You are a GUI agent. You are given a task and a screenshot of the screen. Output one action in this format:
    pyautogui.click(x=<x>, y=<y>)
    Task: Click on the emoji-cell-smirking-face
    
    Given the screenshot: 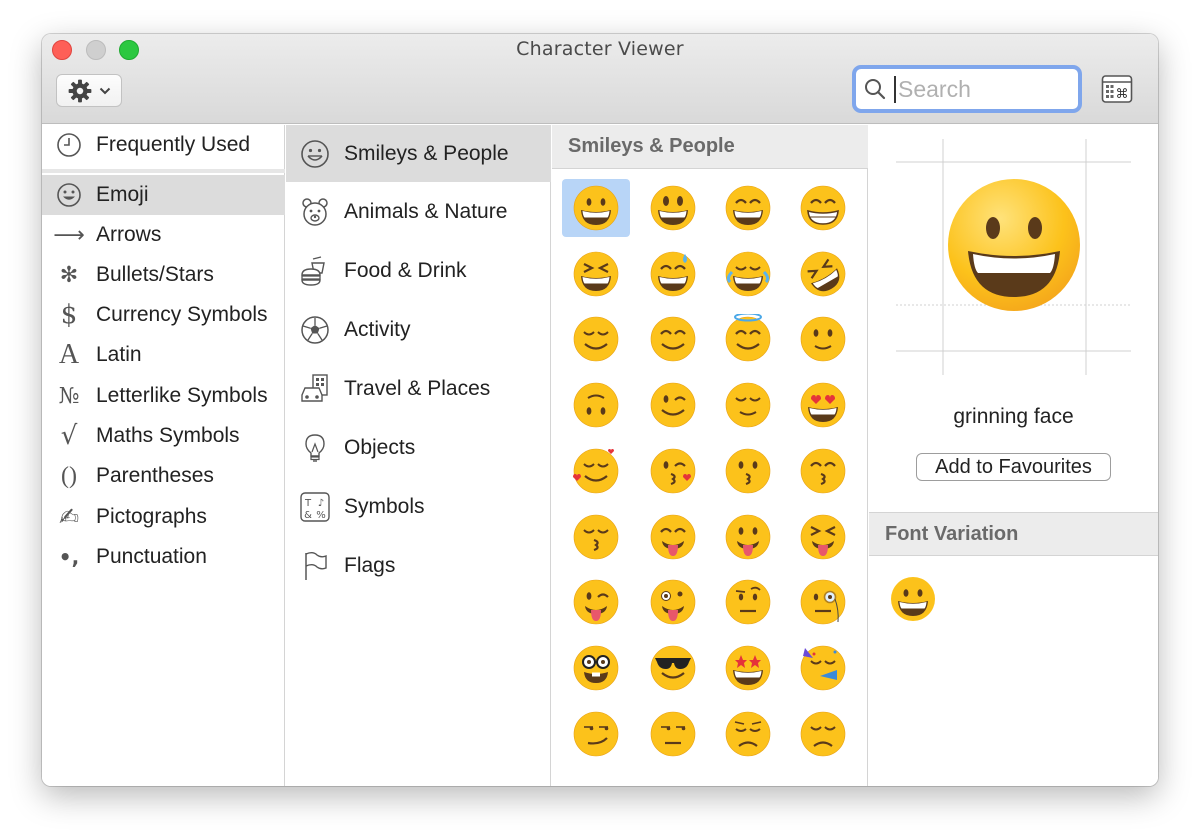 What is the action you would take?
    pyautogui.click(x=596, y=734)
    